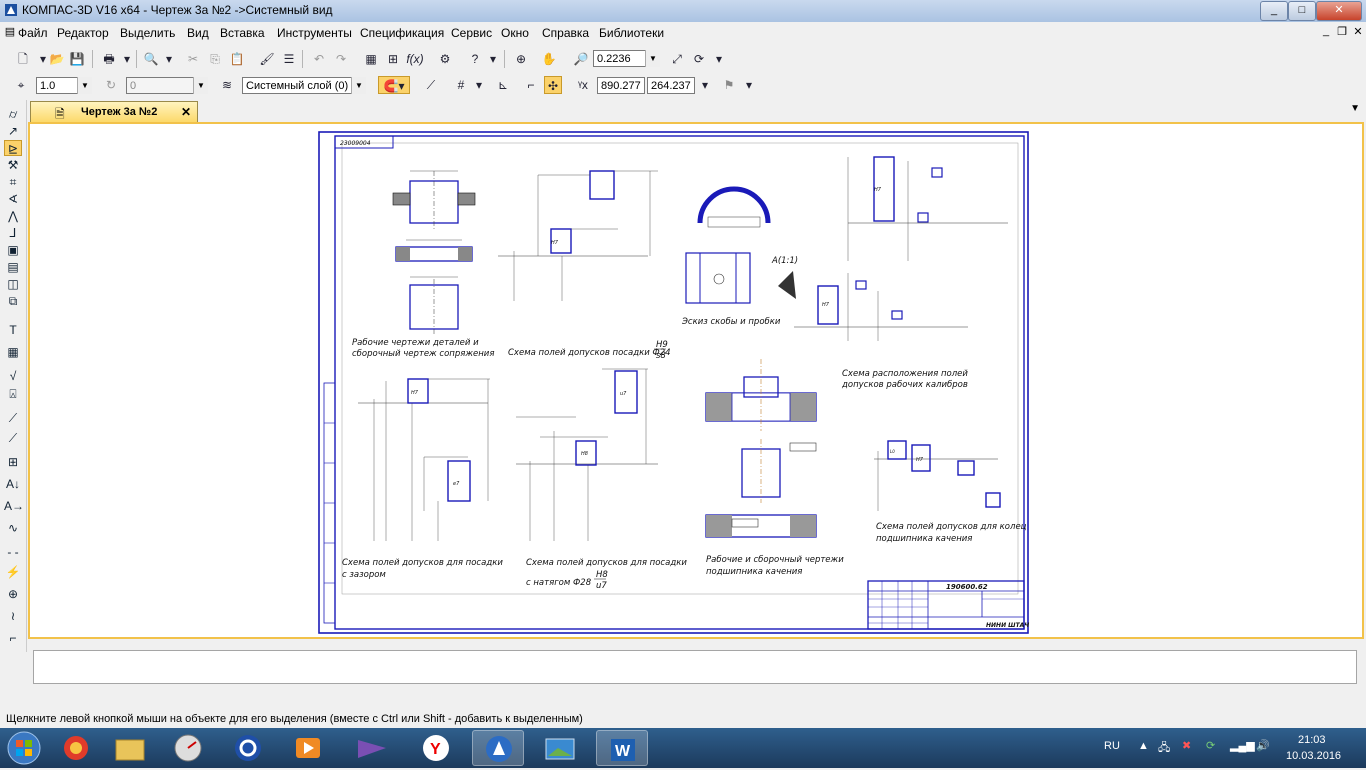 The width and height of the screenshot is (1366, 770). Describe the element at coordinates (479, 85) in the screenshot. I see `grid-dropdown-icon: ▾` at that location.